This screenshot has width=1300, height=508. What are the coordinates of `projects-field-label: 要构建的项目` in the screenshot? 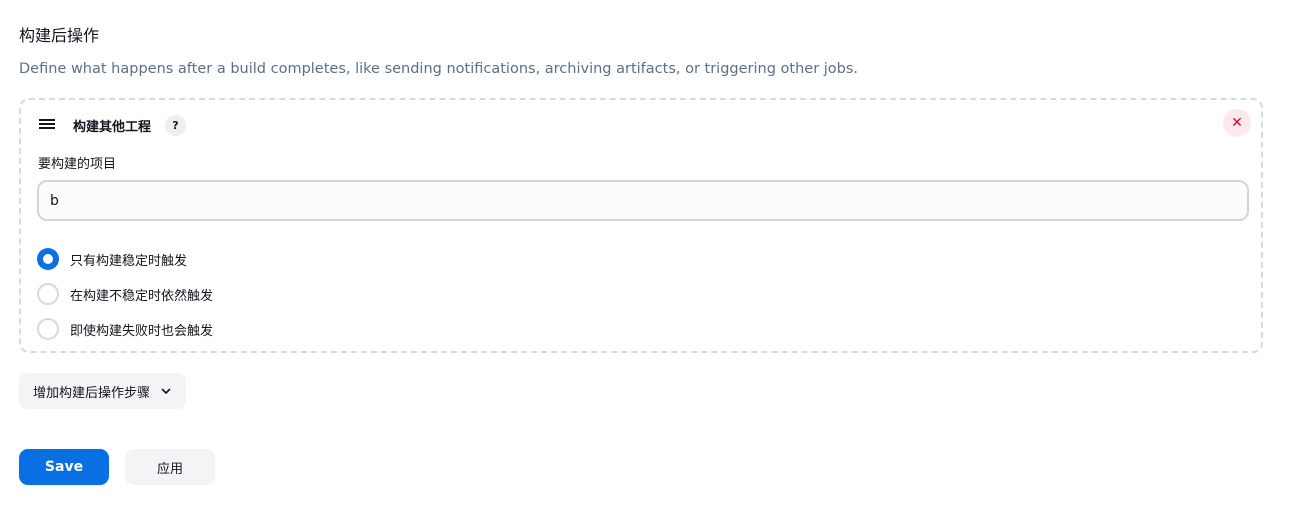 It's located at (77, 164).